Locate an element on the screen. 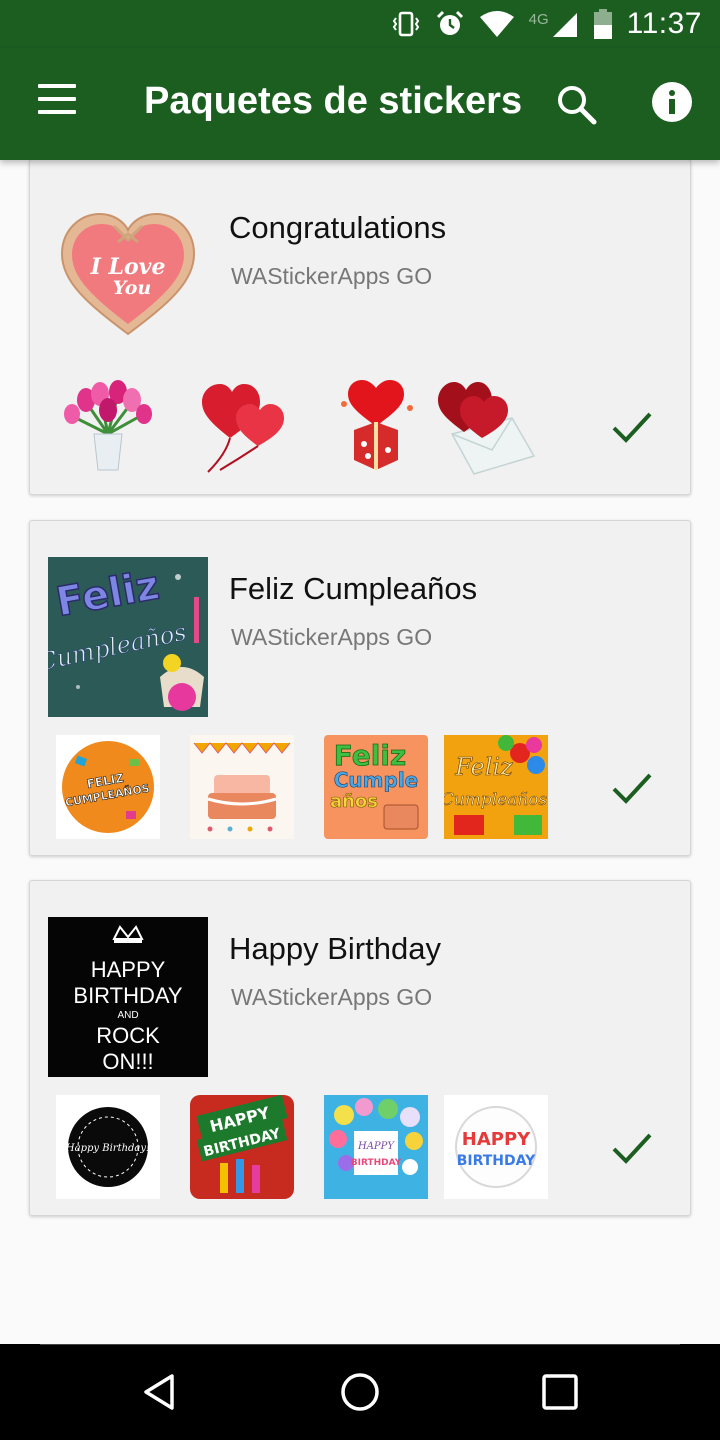 The width and height of the screenshot is (720, 1440). tray-icon: Feliz Cumpleaños is located at coordinates (128, 637).